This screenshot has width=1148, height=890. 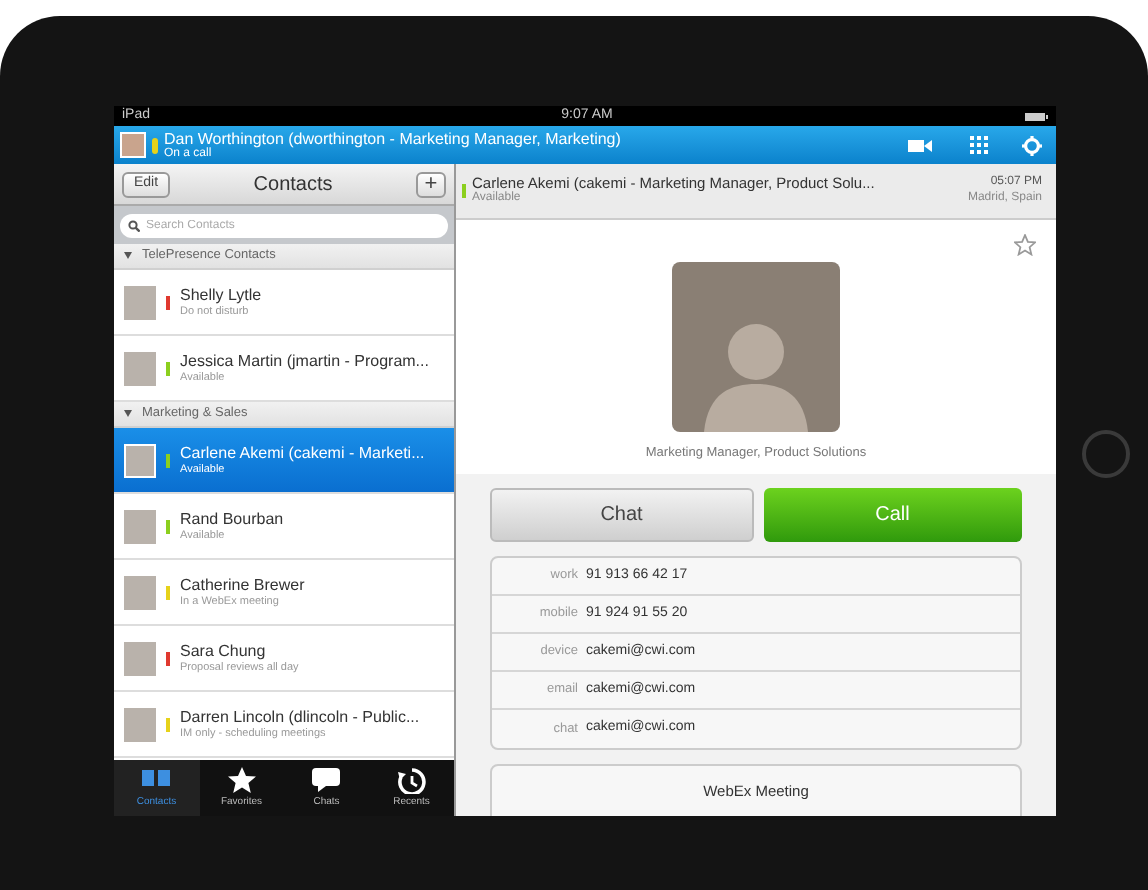 What do you see at coordinates (326, 779) in the screenshot?
I see `bubble-icon` at bounding box center [326, 779].